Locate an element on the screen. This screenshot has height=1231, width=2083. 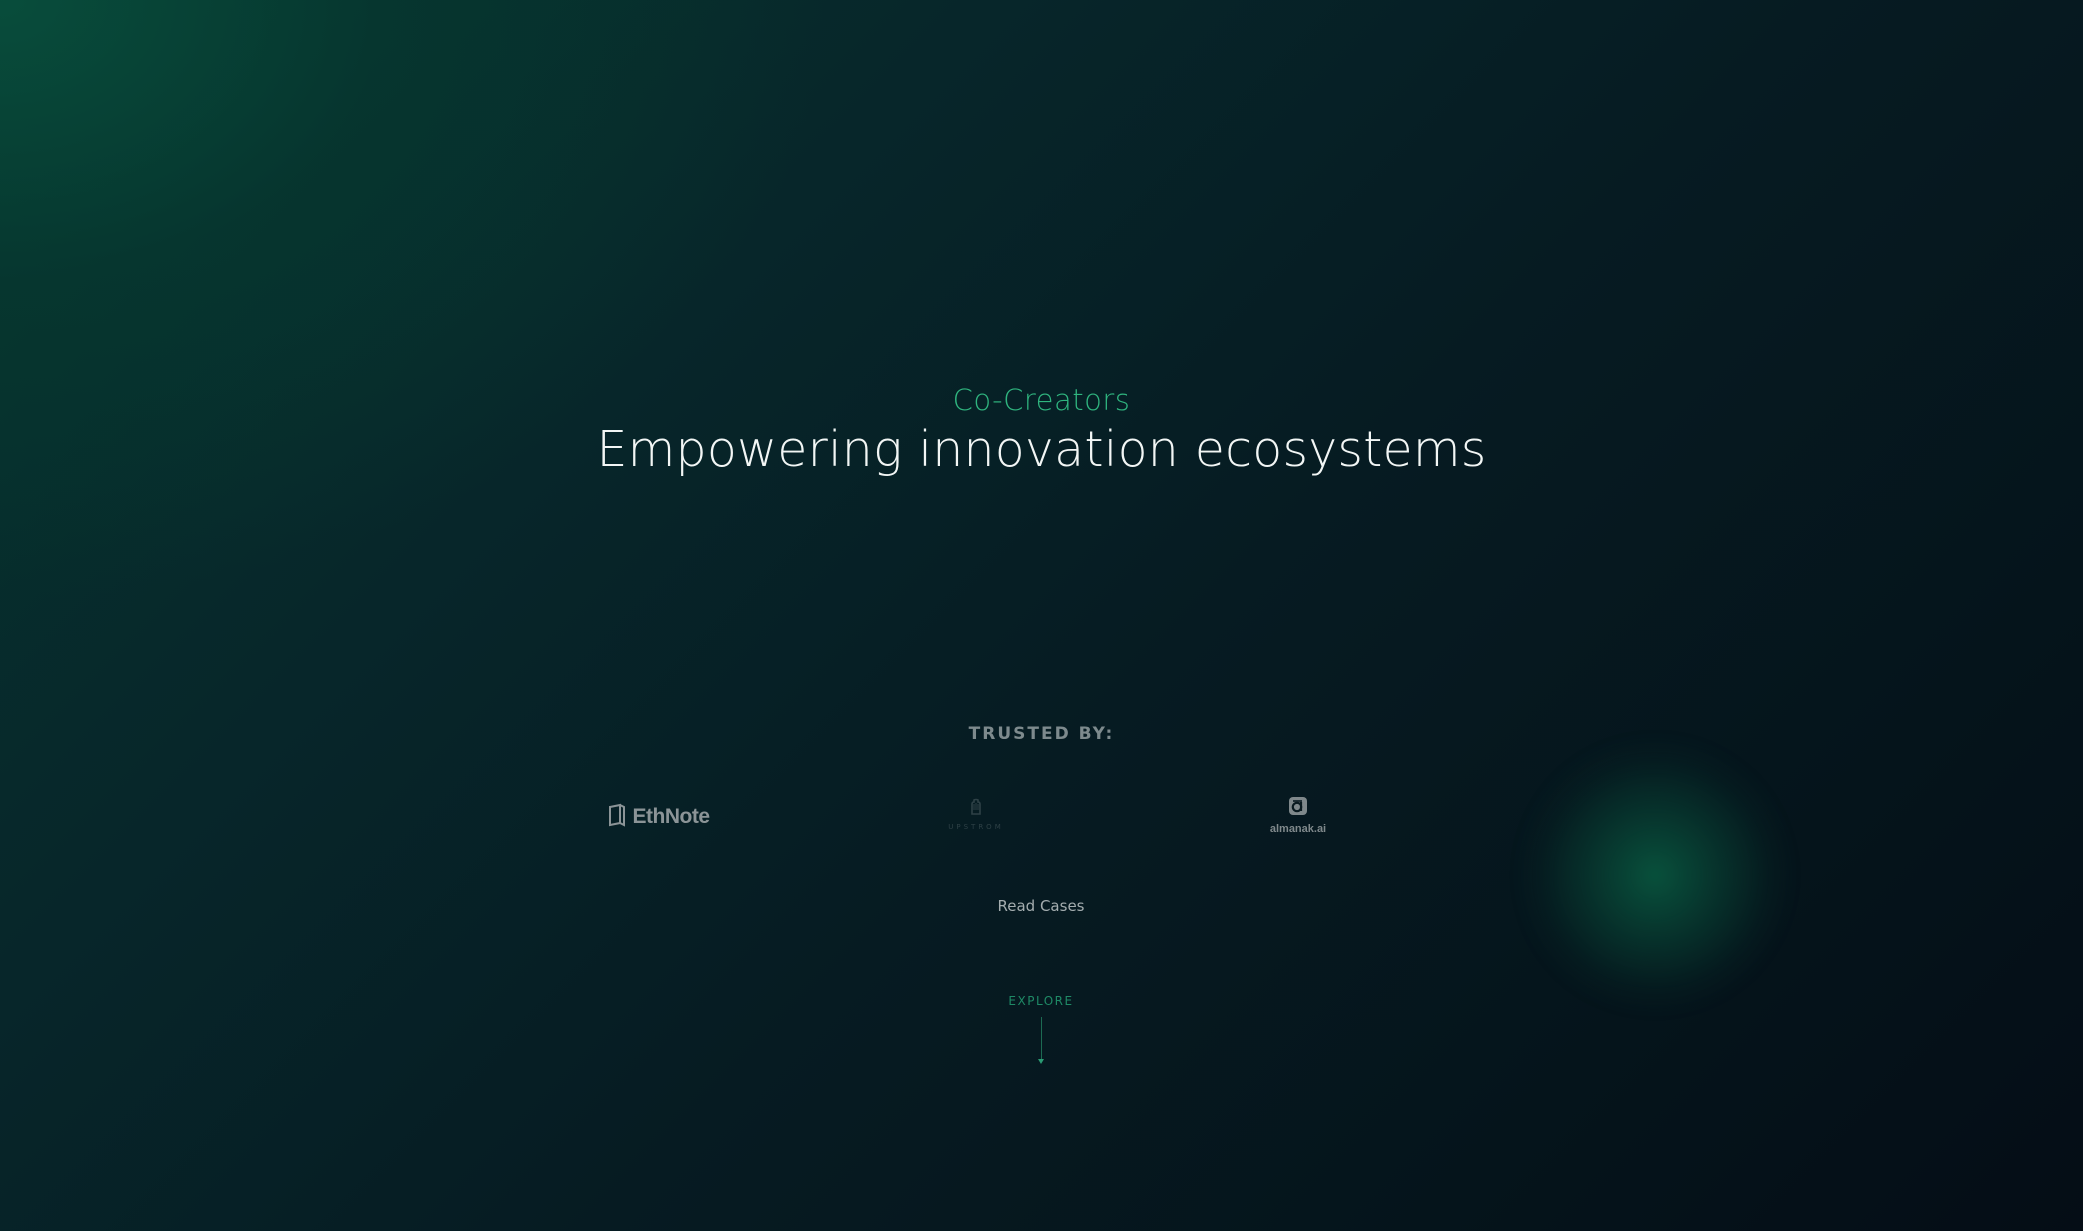
logo-ethnote: EthNote is located at coordinates (658, 817).